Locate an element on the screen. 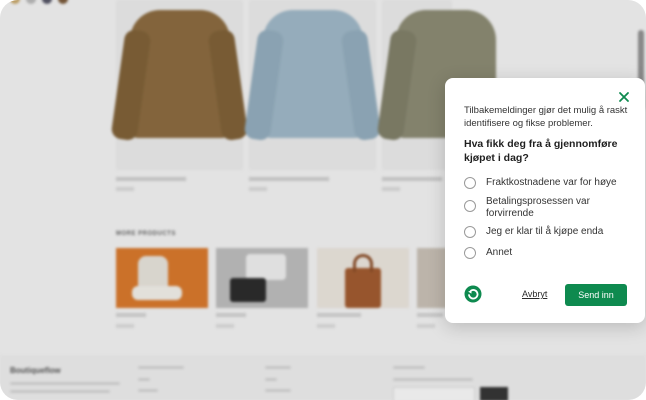 Image resolution: width=646 pixels, height=400 pixels. option-label: Annet is located at coordinates (499, 252).